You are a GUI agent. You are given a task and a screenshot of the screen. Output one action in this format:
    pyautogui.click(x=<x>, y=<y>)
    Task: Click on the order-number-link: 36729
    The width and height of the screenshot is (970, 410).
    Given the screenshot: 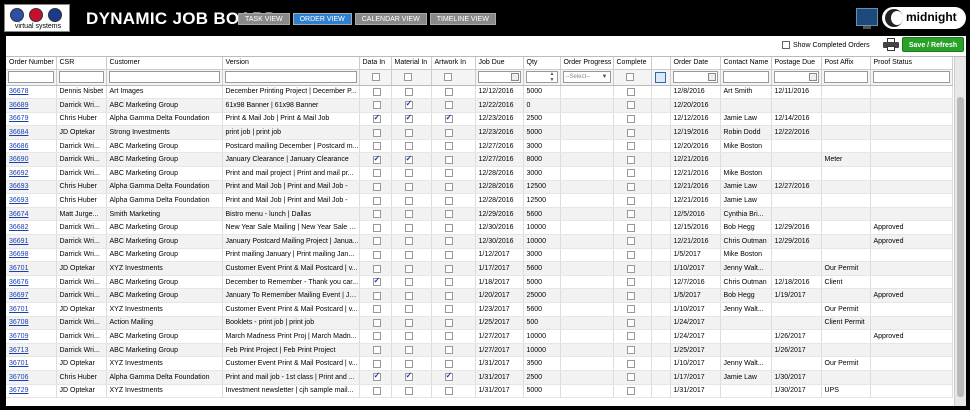 What is the action you would take?
    pyautogui.click(x=31, y=391)
    